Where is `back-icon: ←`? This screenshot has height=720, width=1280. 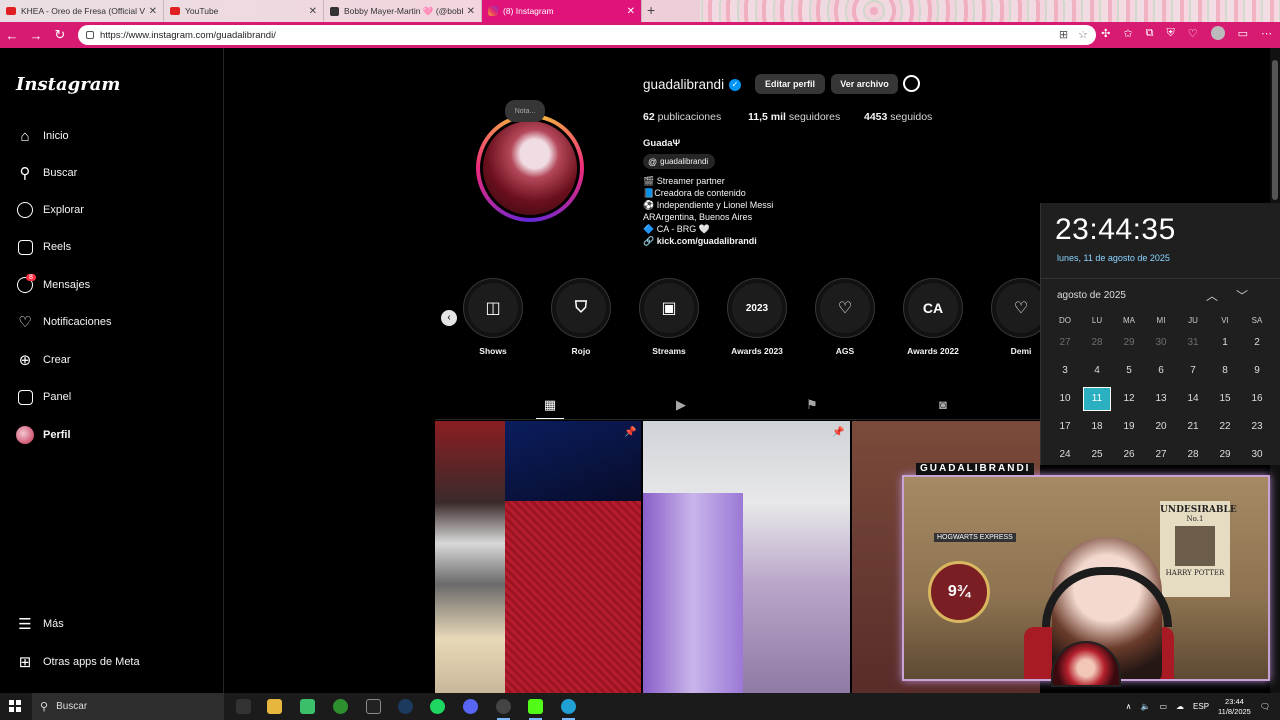
back-icon: ← is located at coordinates (12, 35).